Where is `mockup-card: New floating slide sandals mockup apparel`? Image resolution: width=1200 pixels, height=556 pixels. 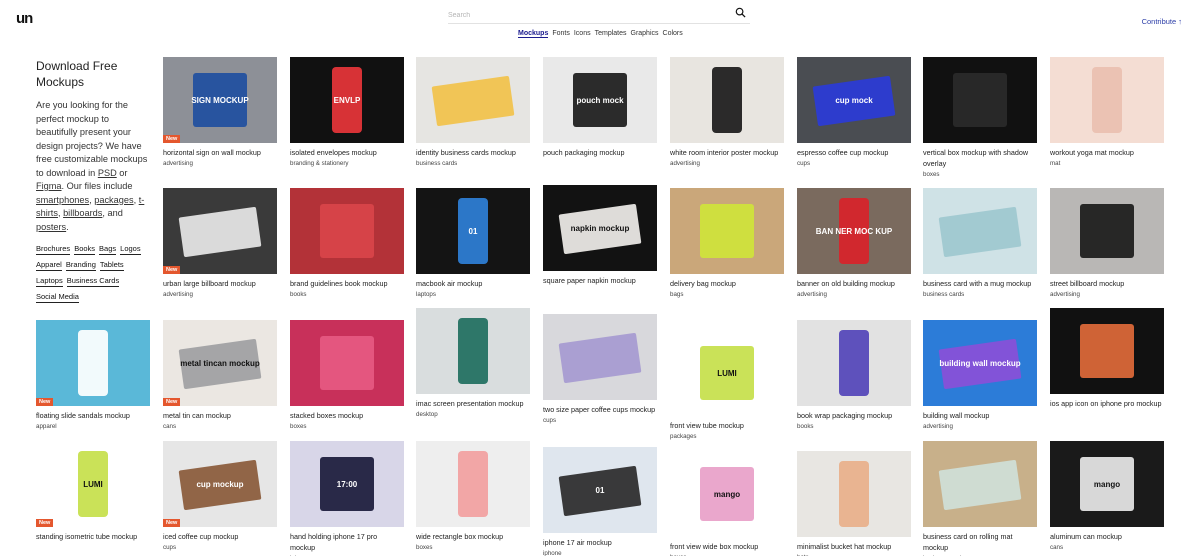
mockup-card: New floating slide sandals mockup apparel is located at coordinates (93, 376).